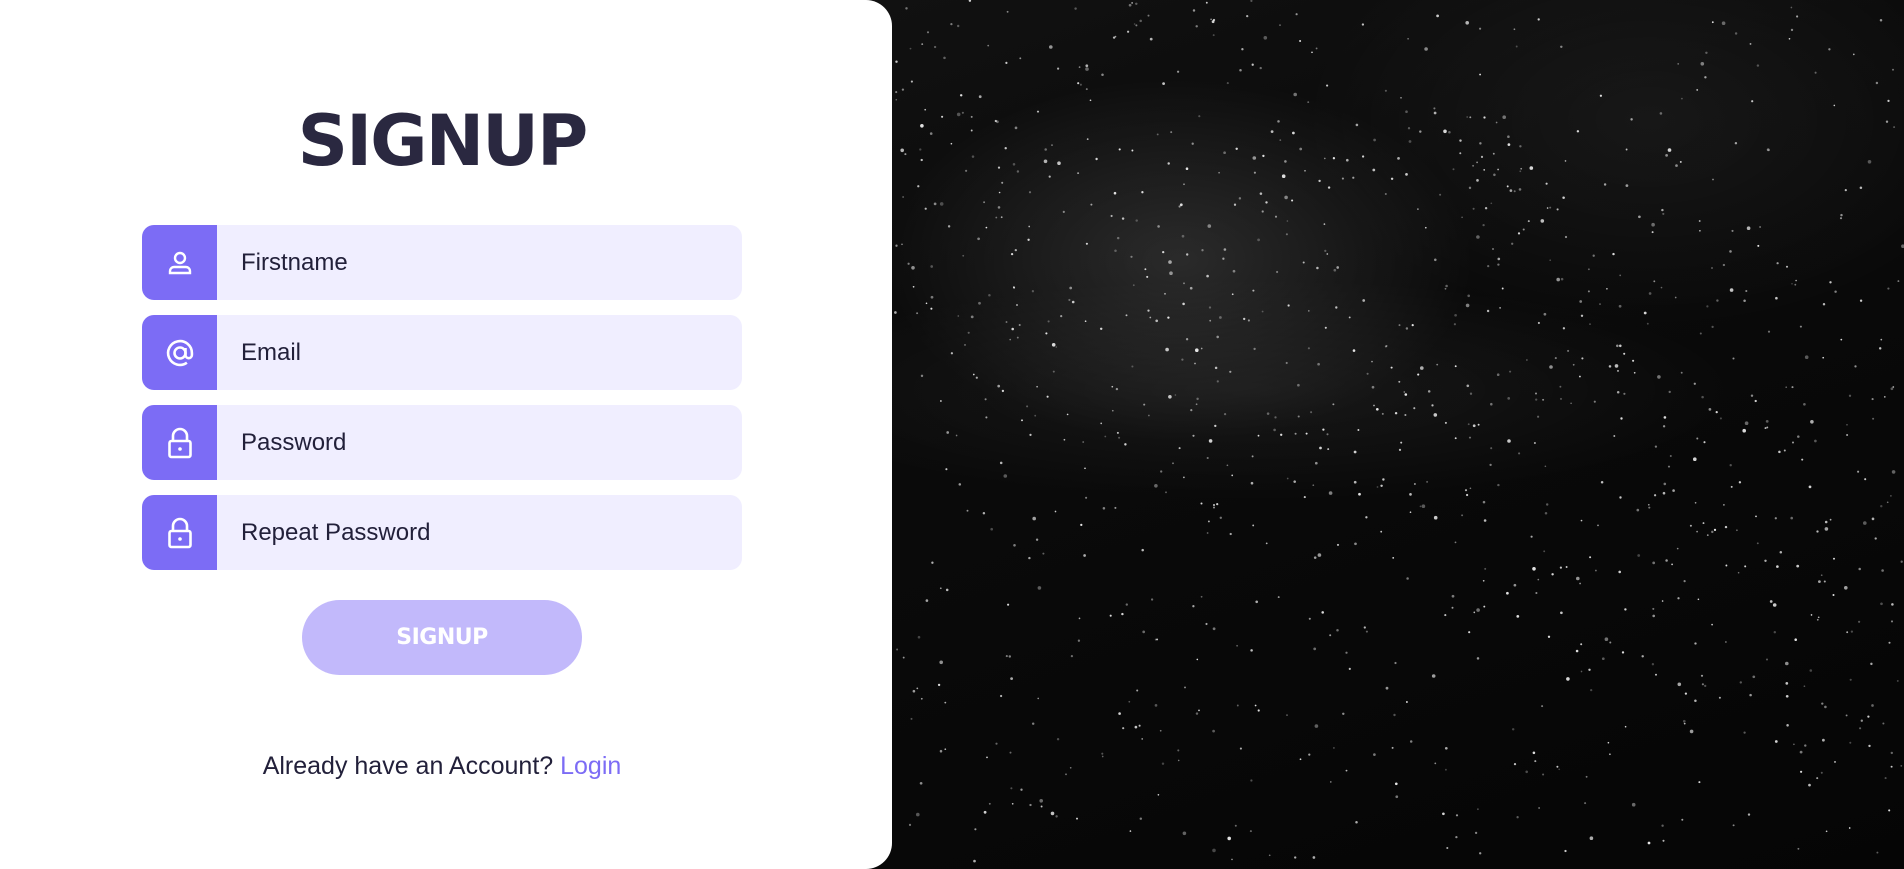 The image size is (1904, 869). I want to click on email-field, so click(442, 352).